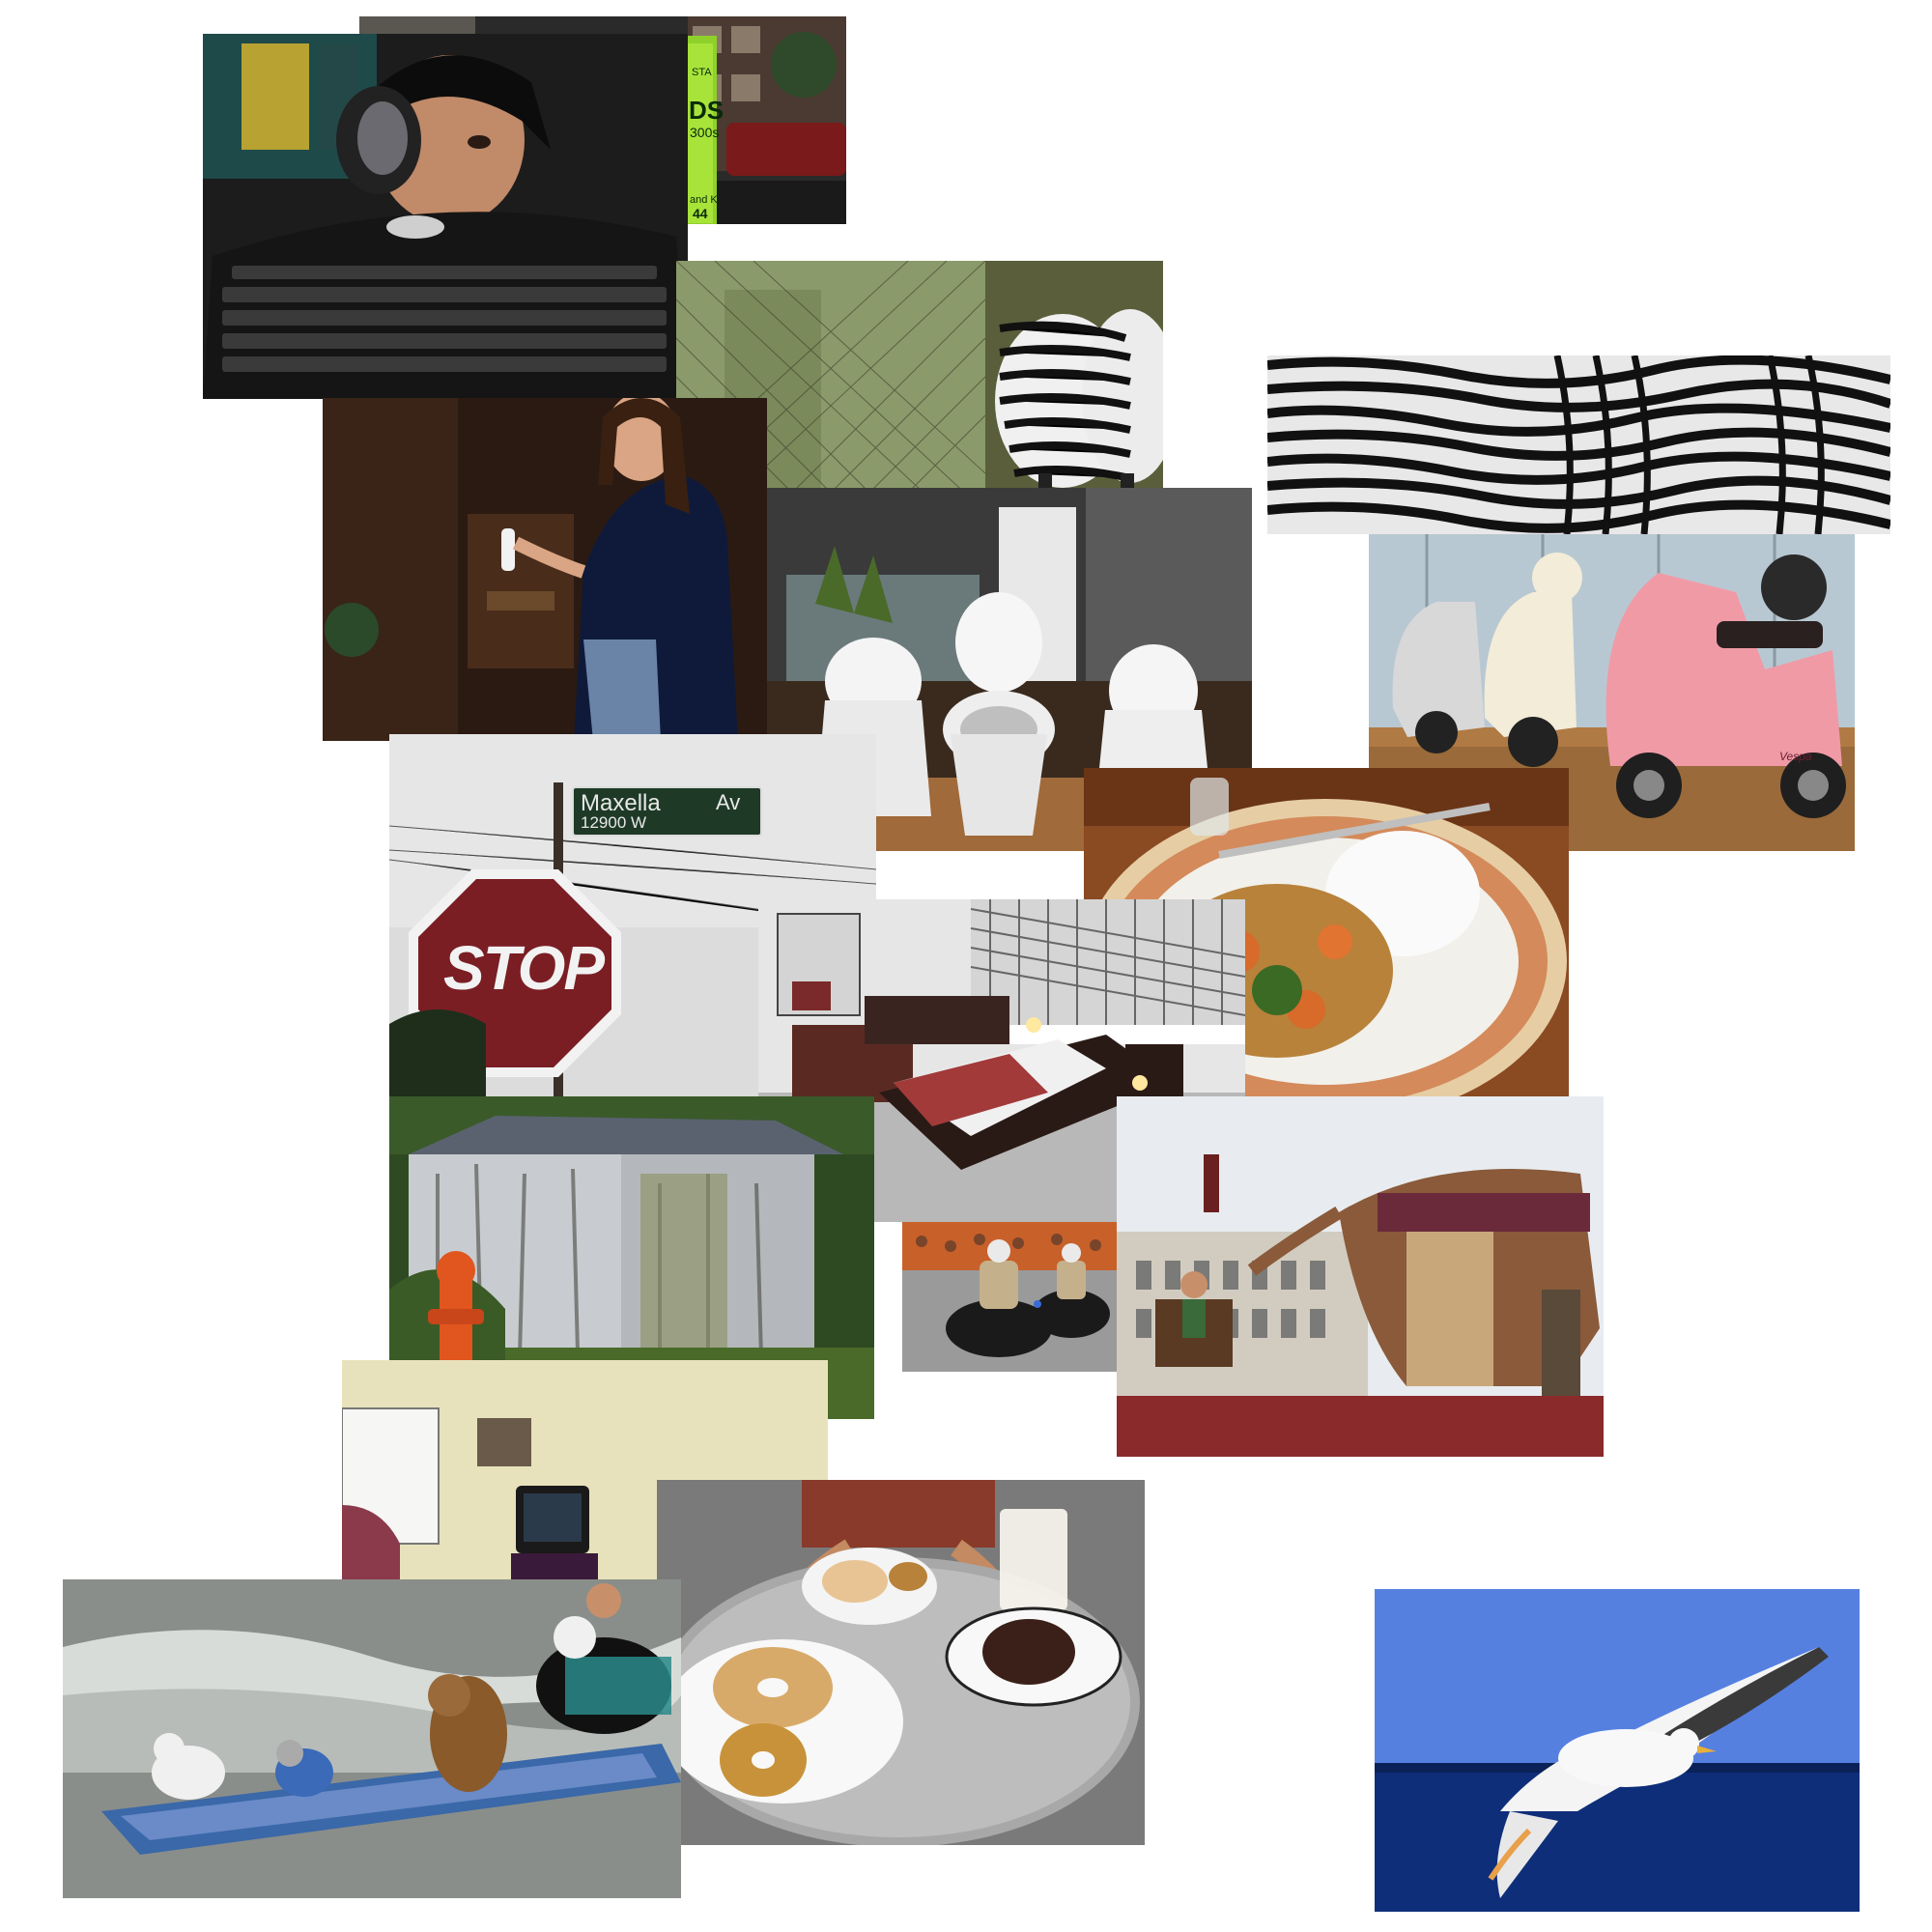 This screenshot has width=1932, height=1932. I want to click on scooter-brand-label: Vespa, so click(1795, 756).